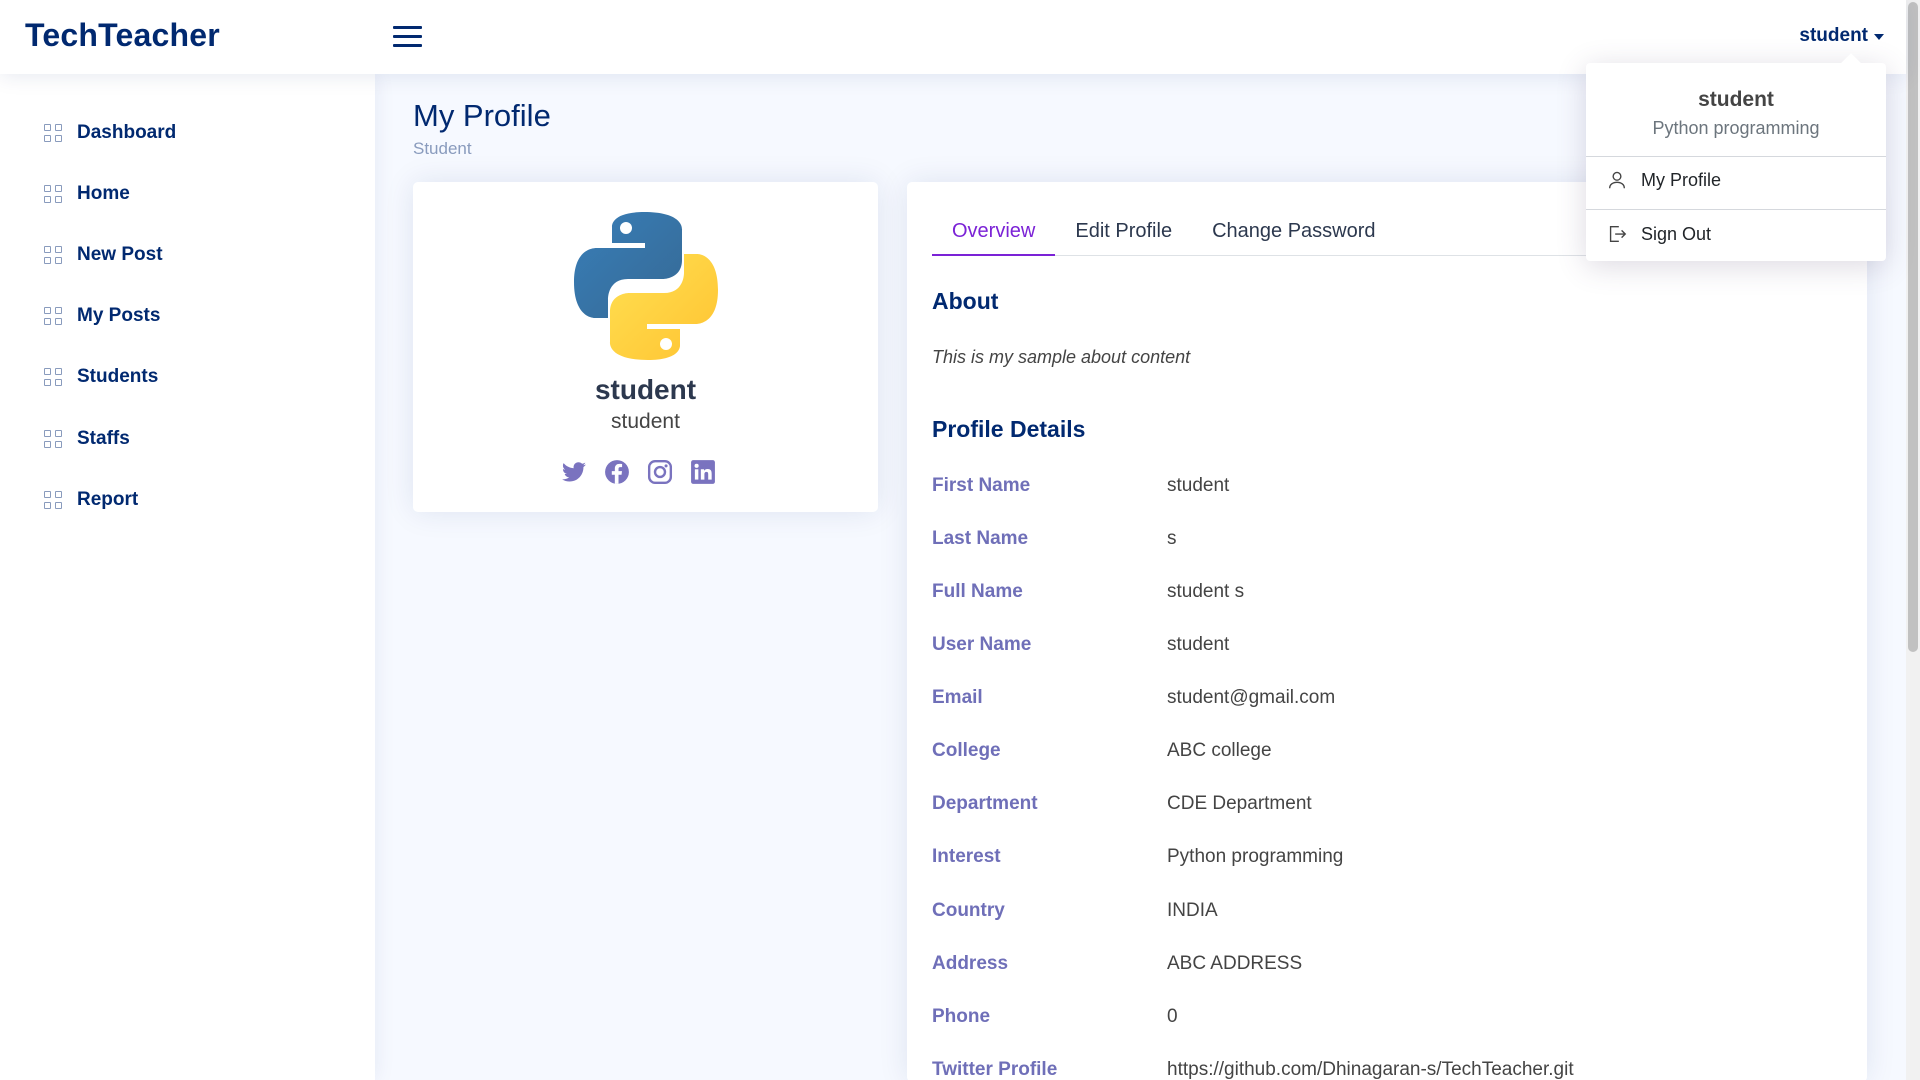 This screenshot has width=1920, height=1080. I want to click on dropdown-divider, so click(1736, 209).